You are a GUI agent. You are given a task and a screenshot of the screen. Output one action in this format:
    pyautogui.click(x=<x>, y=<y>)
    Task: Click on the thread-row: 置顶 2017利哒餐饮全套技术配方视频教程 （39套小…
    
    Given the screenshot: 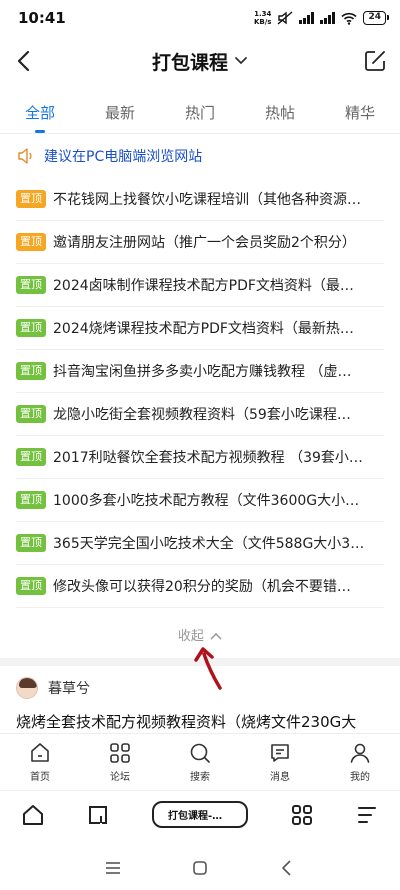 What is the action you would take?
    pyautogui.click(x=200, y=457)
    